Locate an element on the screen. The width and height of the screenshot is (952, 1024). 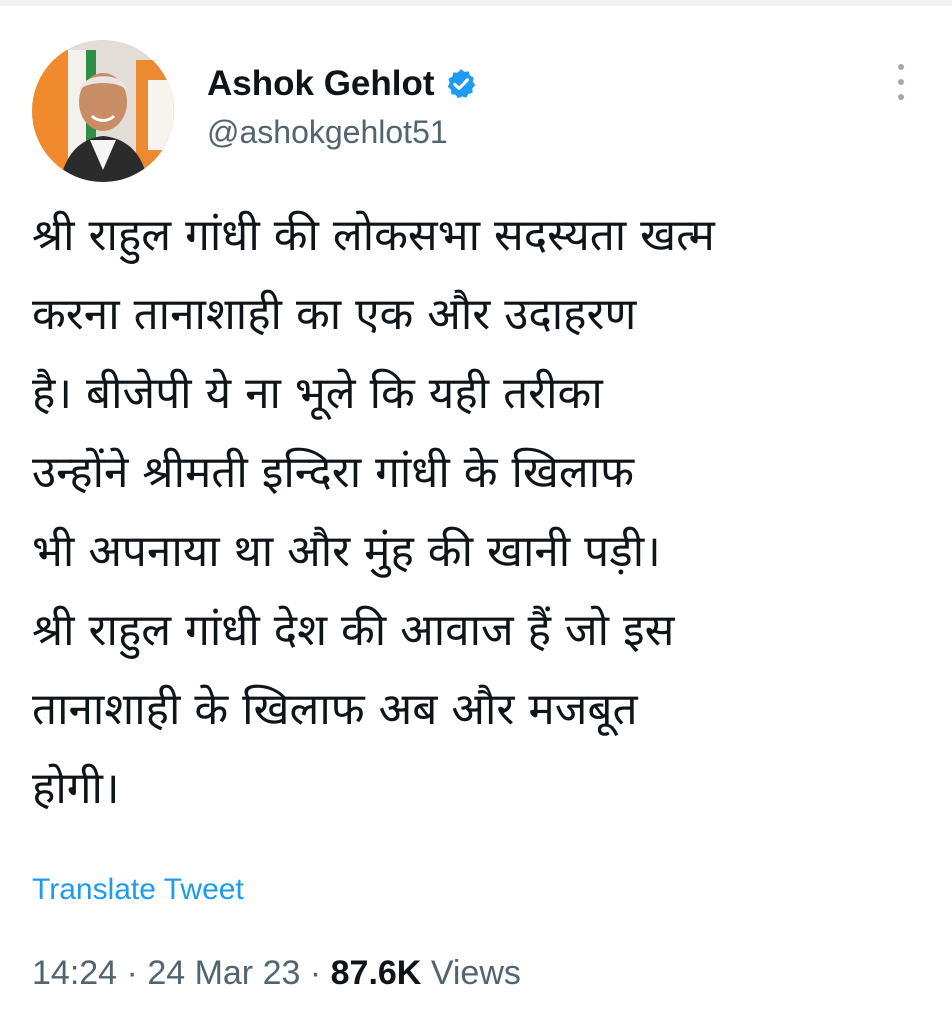
more-vertical-icon is located at coordinates (901, 82).